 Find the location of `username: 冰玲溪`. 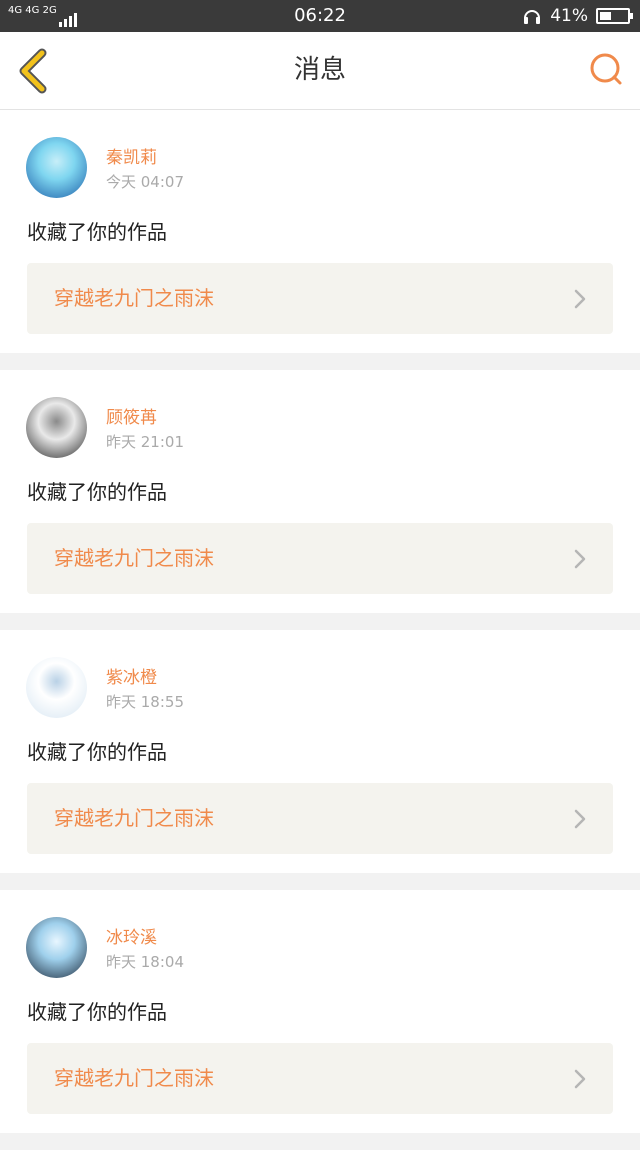

username: 冰玲溪 is located at coordinates (131, 935).